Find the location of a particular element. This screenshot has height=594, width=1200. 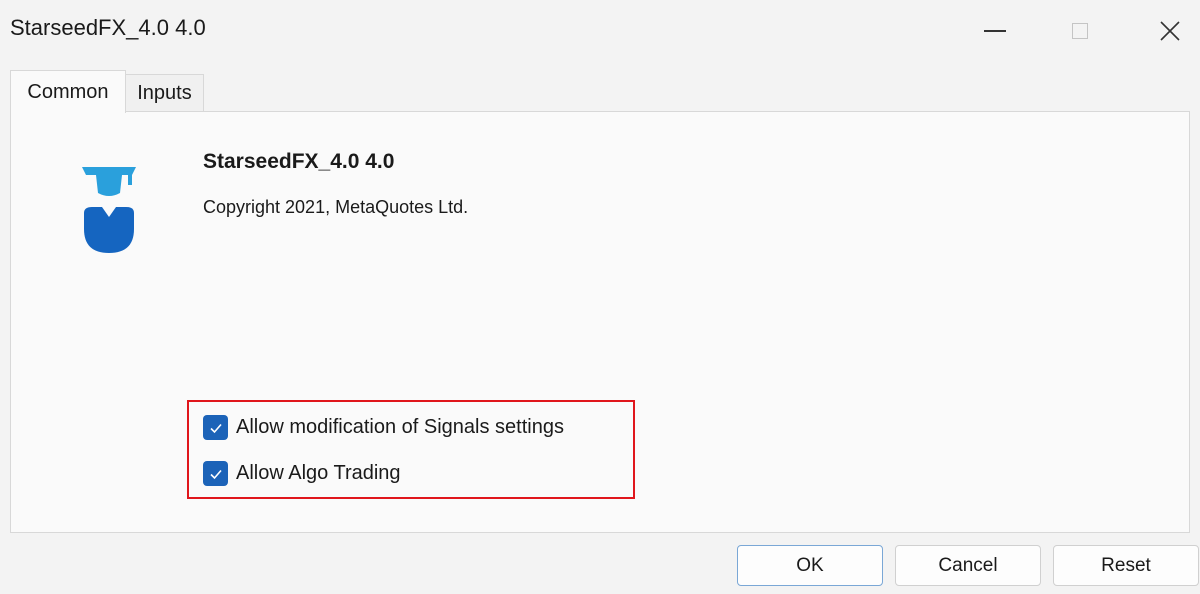

expert-name: StarseedFX_4.0 4.0 is located at coordinates (299, 161).